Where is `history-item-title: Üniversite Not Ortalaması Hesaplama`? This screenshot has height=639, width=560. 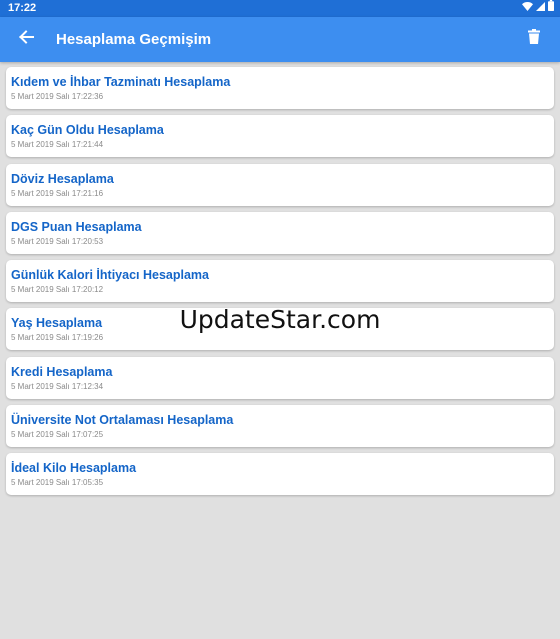 history-item-title: Üniversite Not Ortalaması Hesaplama is located at coordinates (122, 420).